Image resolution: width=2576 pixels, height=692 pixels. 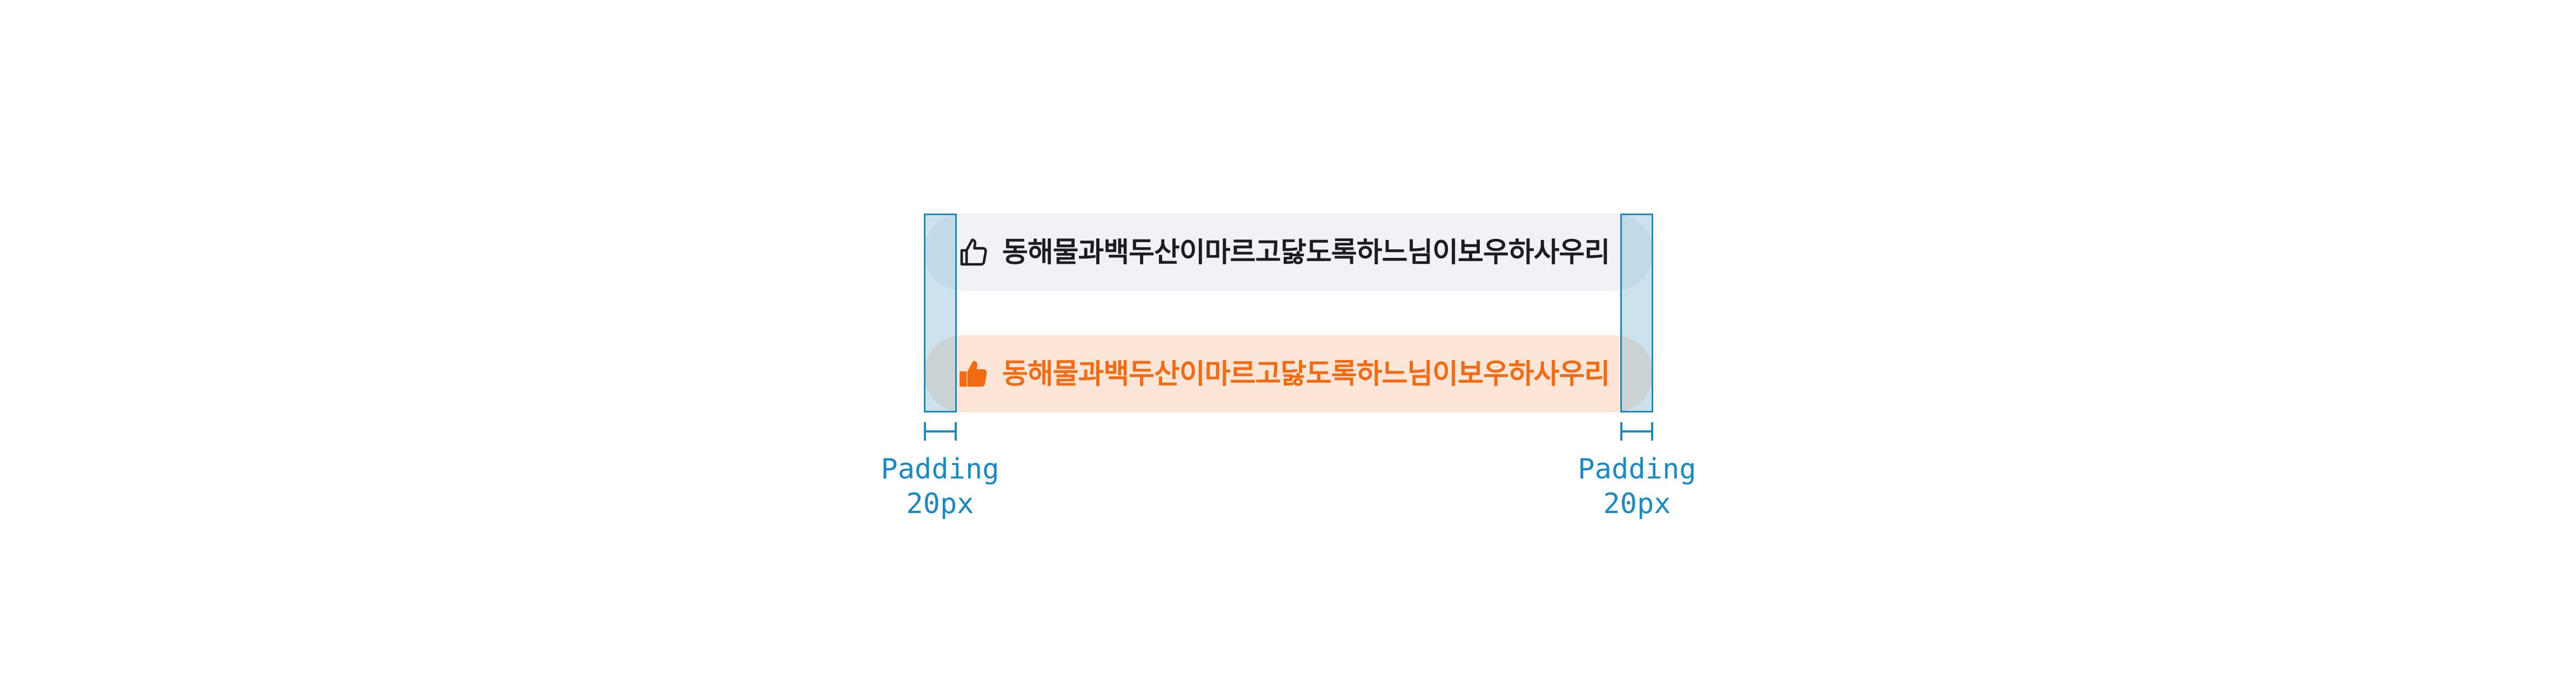 What do you see at coordinates (940, 487) in the screenshot?
I see `left-padding-label: Padding 20px` at bounding box center [940, 487].